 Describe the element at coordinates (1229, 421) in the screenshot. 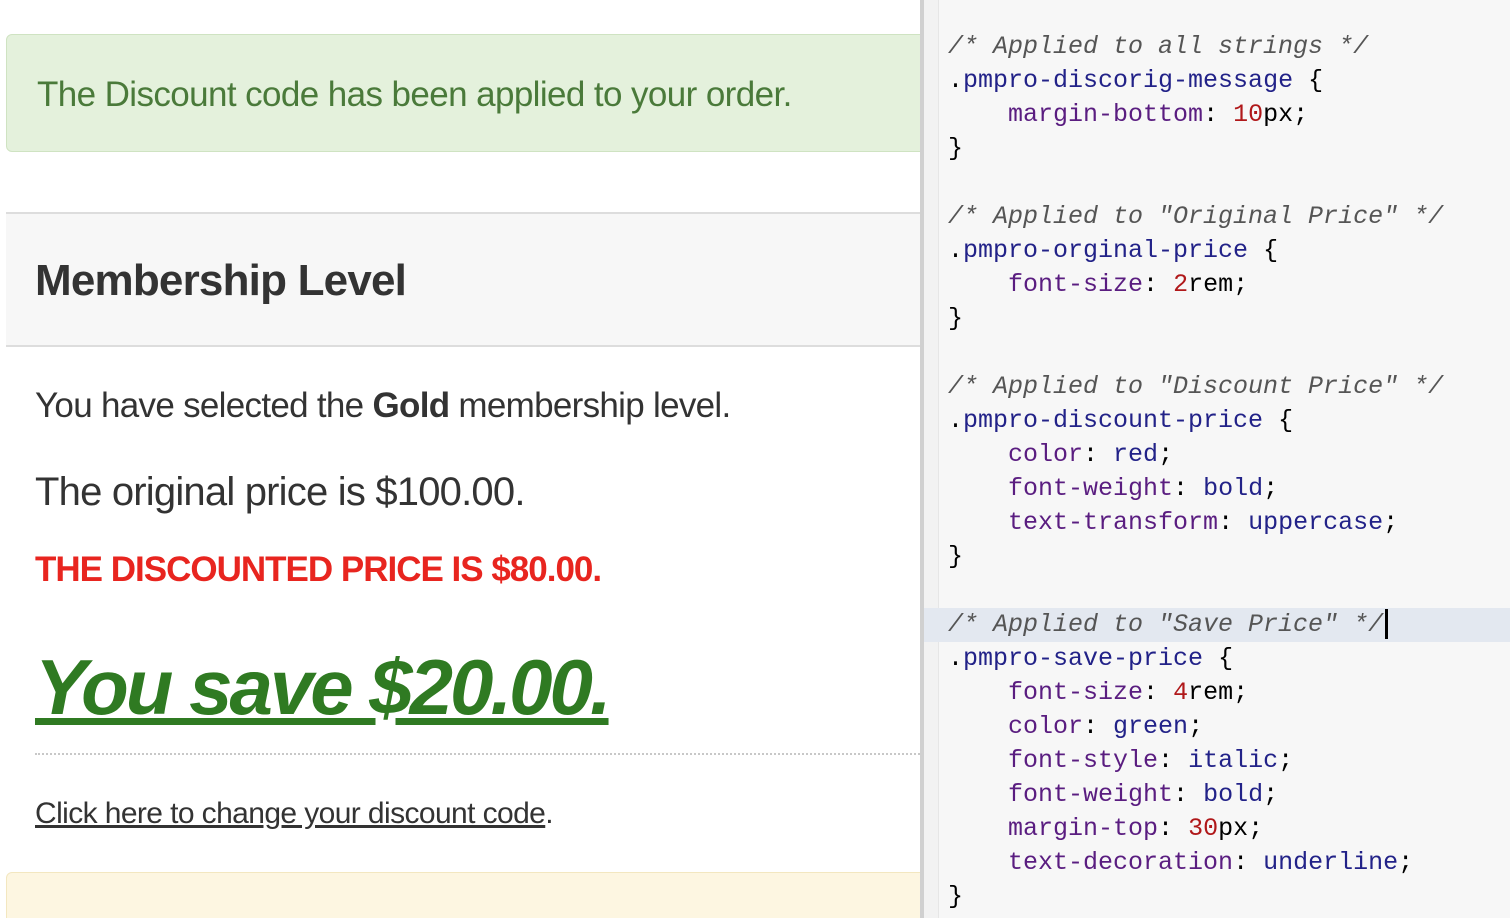

I see `code-selector-line: .pmpro-discount-price {` at that location.